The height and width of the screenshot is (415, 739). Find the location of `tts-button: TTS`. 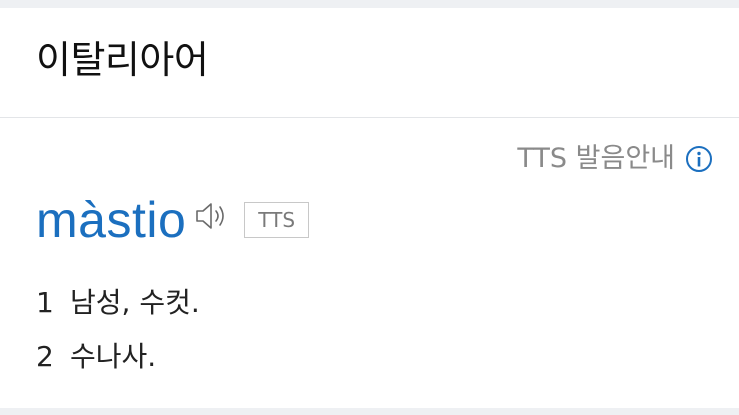

tts-button: TTS is located at coordinates (277, 220).